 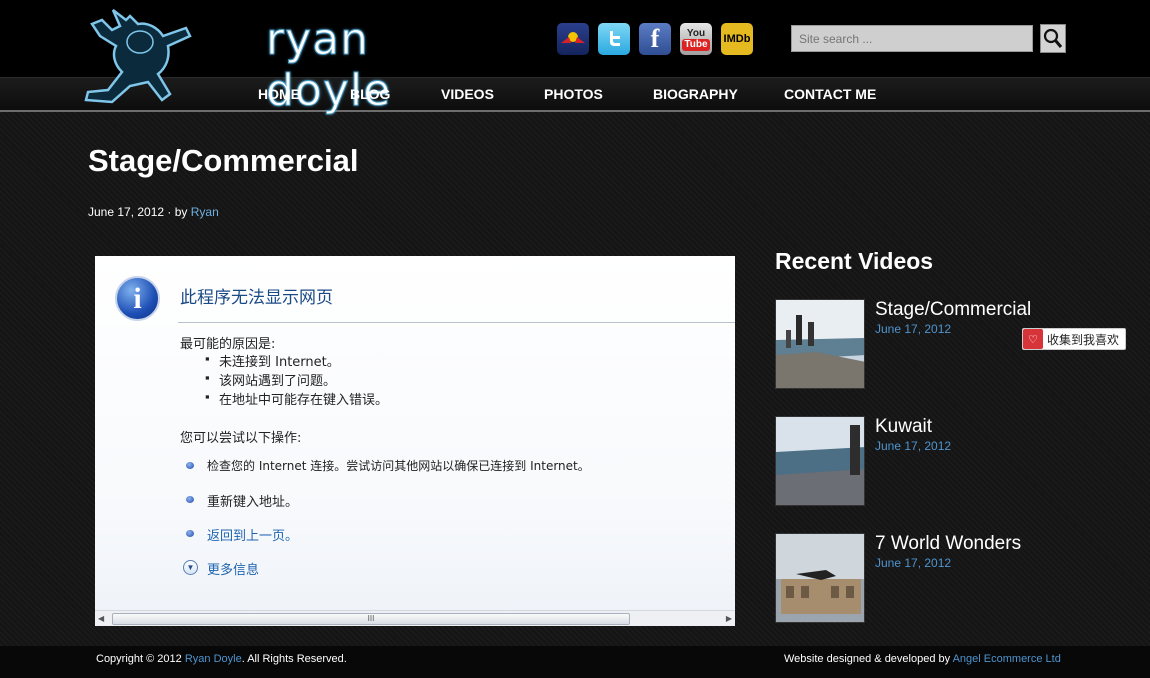 What do you see at coordinates (294, 659) in the screenshot?
I see `copyright-suffix: . All Rights Reserved.` at bounding box center [294, 659].